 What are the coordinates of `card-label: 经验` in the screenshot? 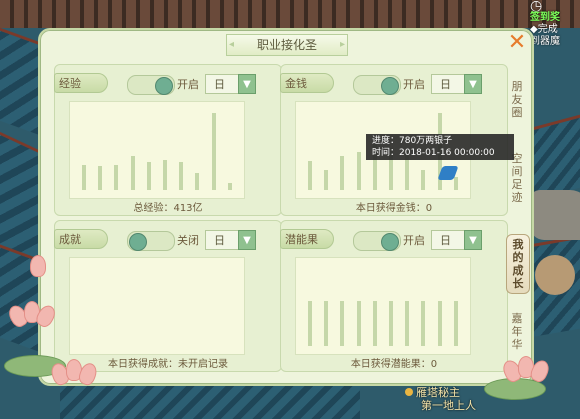 It's located at (81, 83).